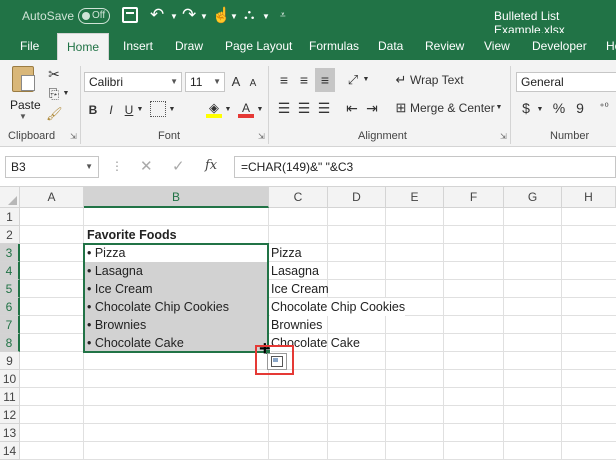 This screenshot has height=460, width=616. Describe the element at coordinates (589, 197) in the screenshot. I see `column-header-h: H` at that location.